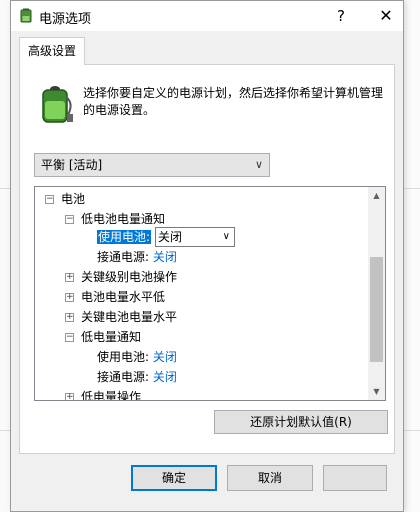  Describe the element at coordinates (152, 165) in the screenshot. I see `power-plan-select: 平衡 [活动] ∨` at that location.